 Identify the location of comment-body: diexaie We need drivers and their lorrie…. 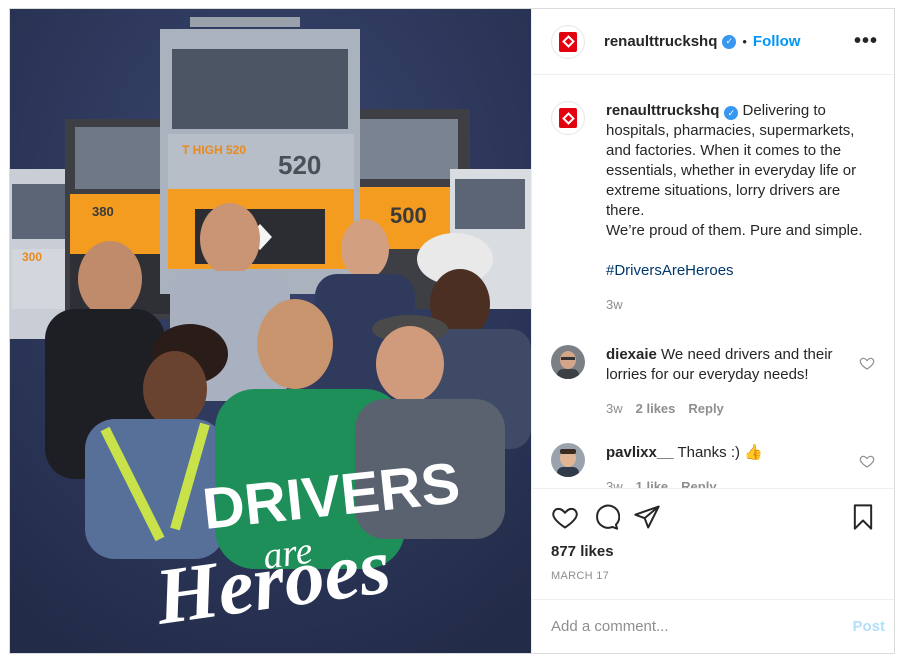
(727, 382).